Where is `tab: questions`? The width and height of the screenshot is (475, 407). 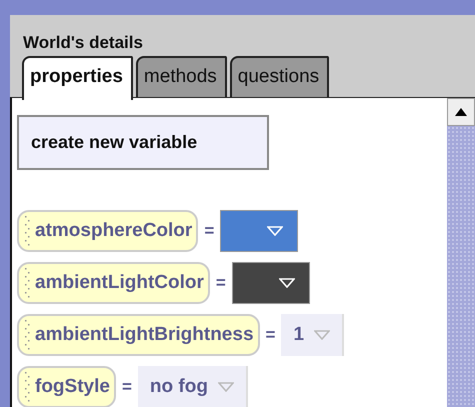 tab: questions is located at coordinates (280, 76).